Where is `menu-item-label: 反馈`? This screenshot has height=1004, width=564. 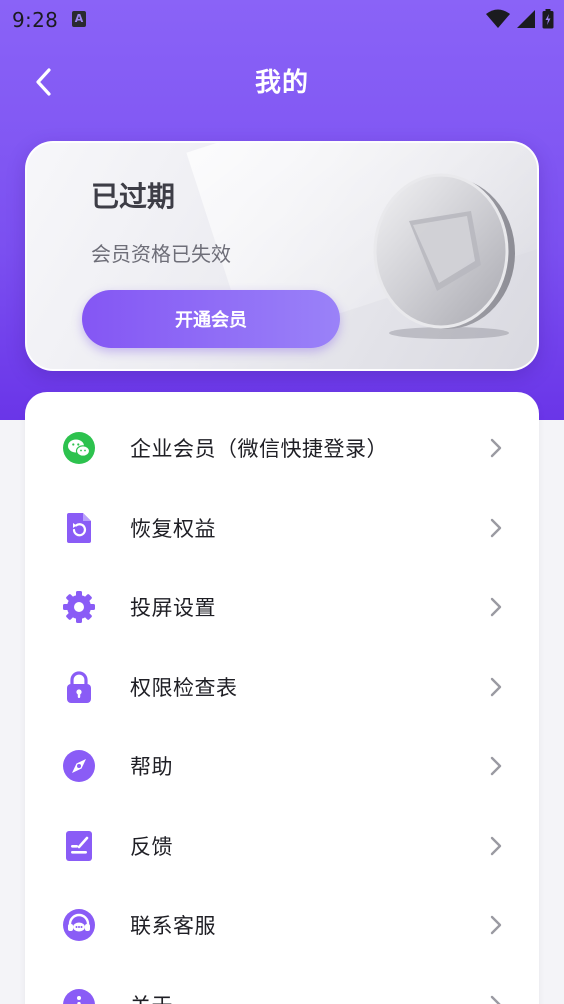 menu-item-label: 反馈 is located at coordinates (151, 846).